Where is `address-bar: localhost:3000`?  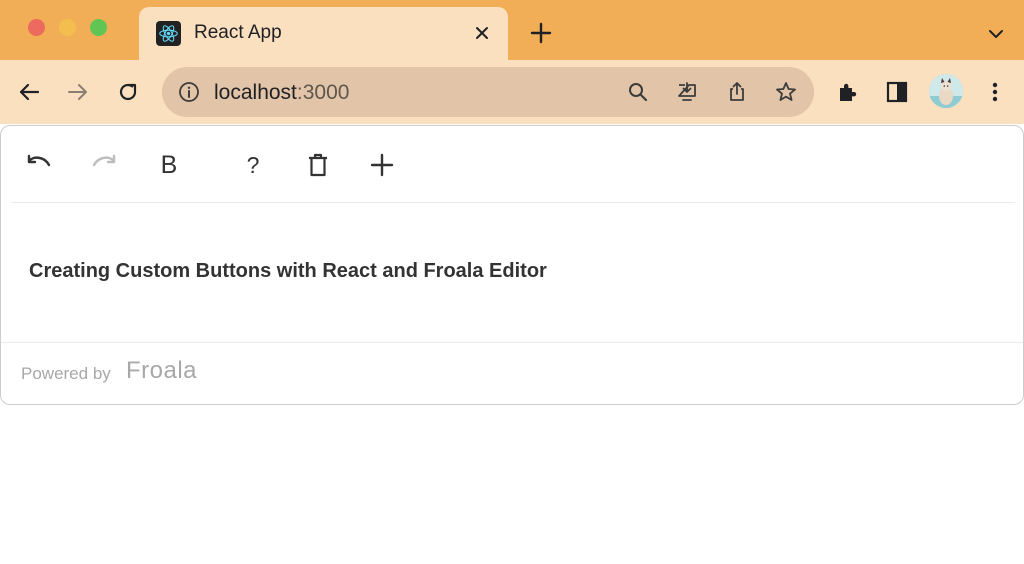
address-bar: localhost:3000 is located at coordinates (488, 92).